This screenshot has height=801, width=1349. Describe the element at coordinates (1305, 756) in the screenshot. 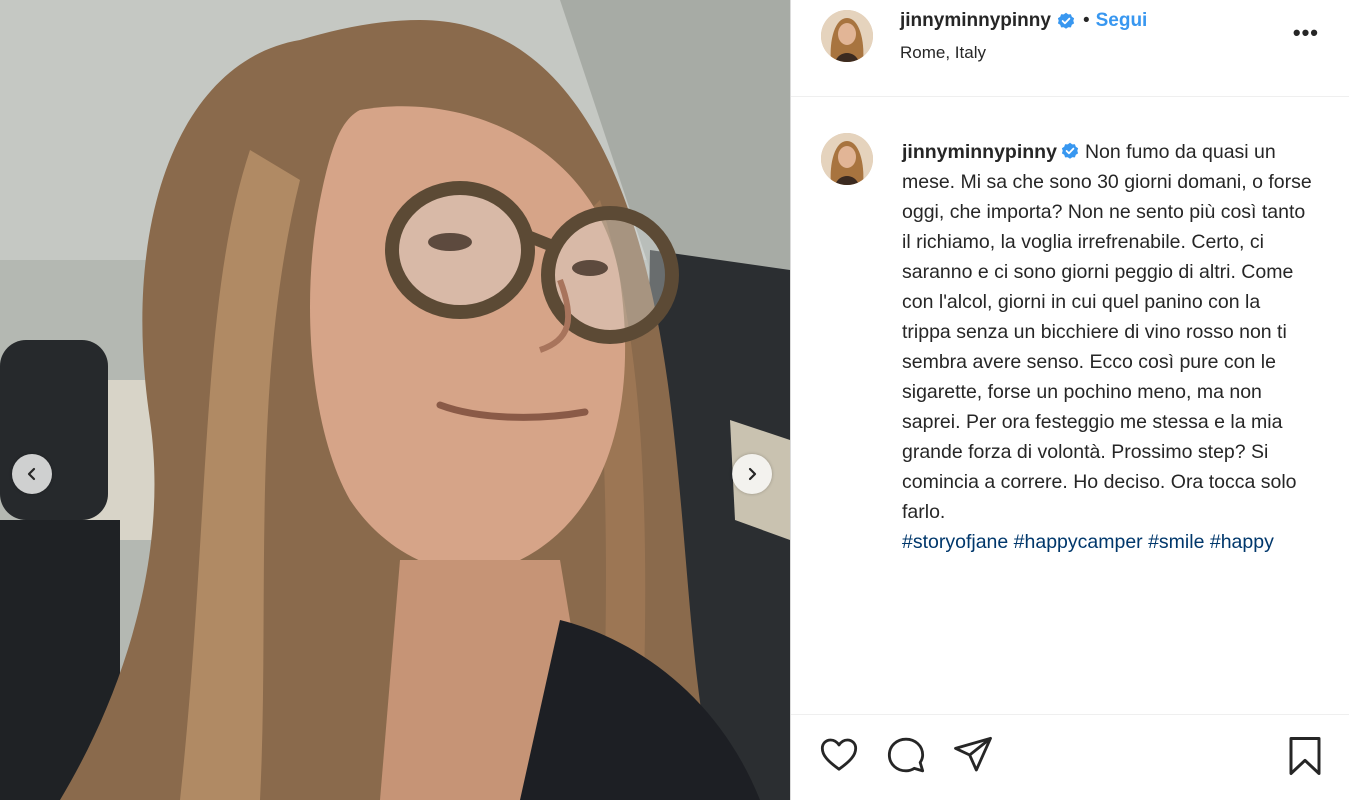

I see `bookmark-icon` at that location.